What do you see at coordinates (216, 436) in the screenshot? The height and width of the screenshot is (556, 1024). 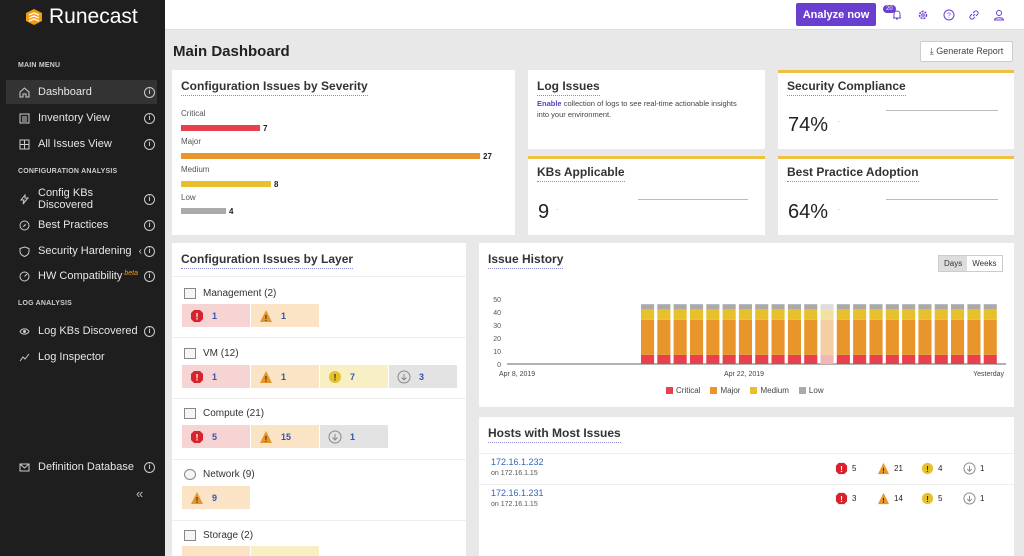 I see `critical-chip: ! 5` at bounding box center [216, 436].